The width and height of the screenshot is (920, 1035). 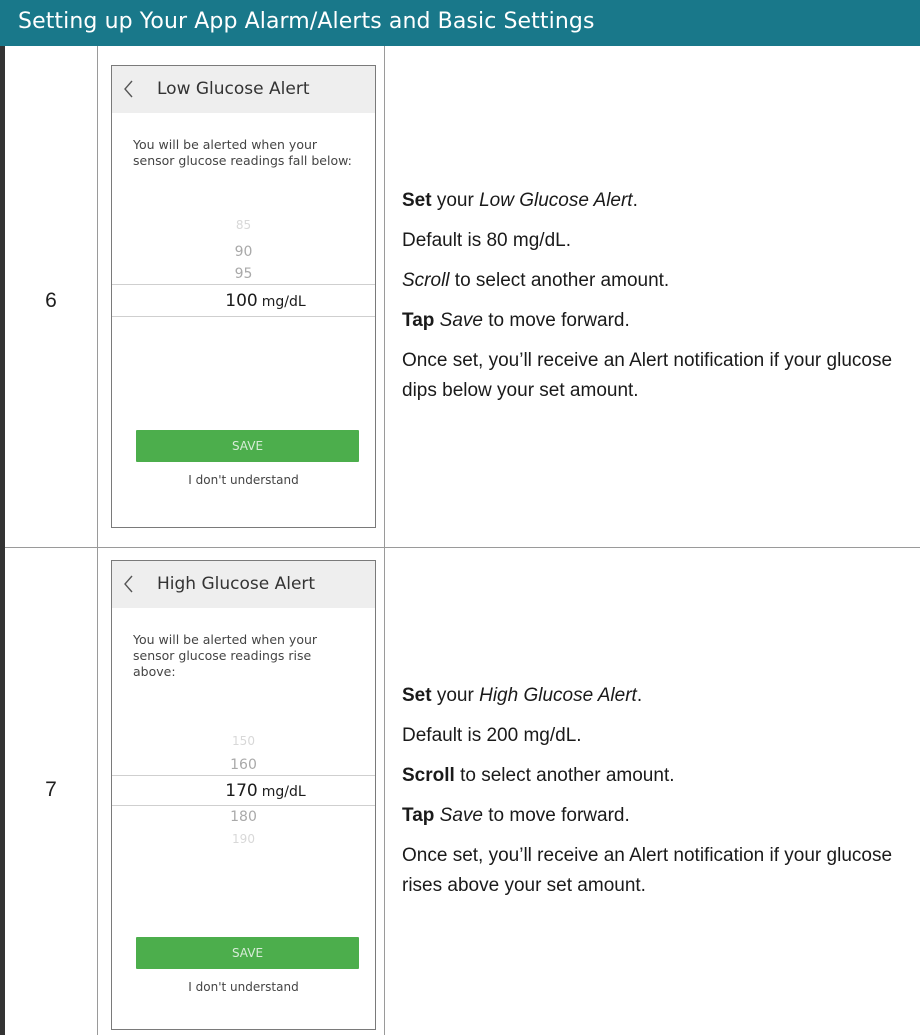 What do you see at coordinates (243, 765) in the screenshot?
I see `picker-option: 160` at bounding box center [243, 765].